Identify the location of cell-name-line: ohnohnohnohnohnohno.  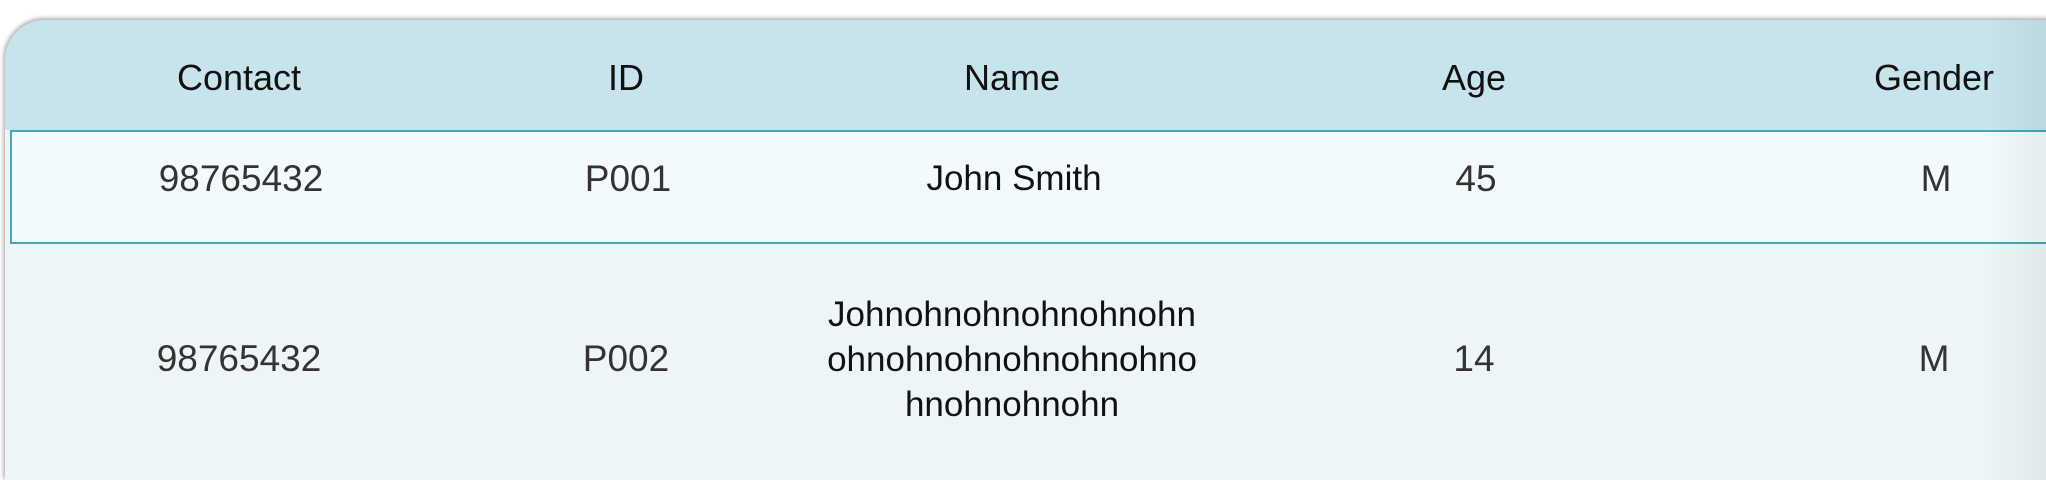
(1012, 359).